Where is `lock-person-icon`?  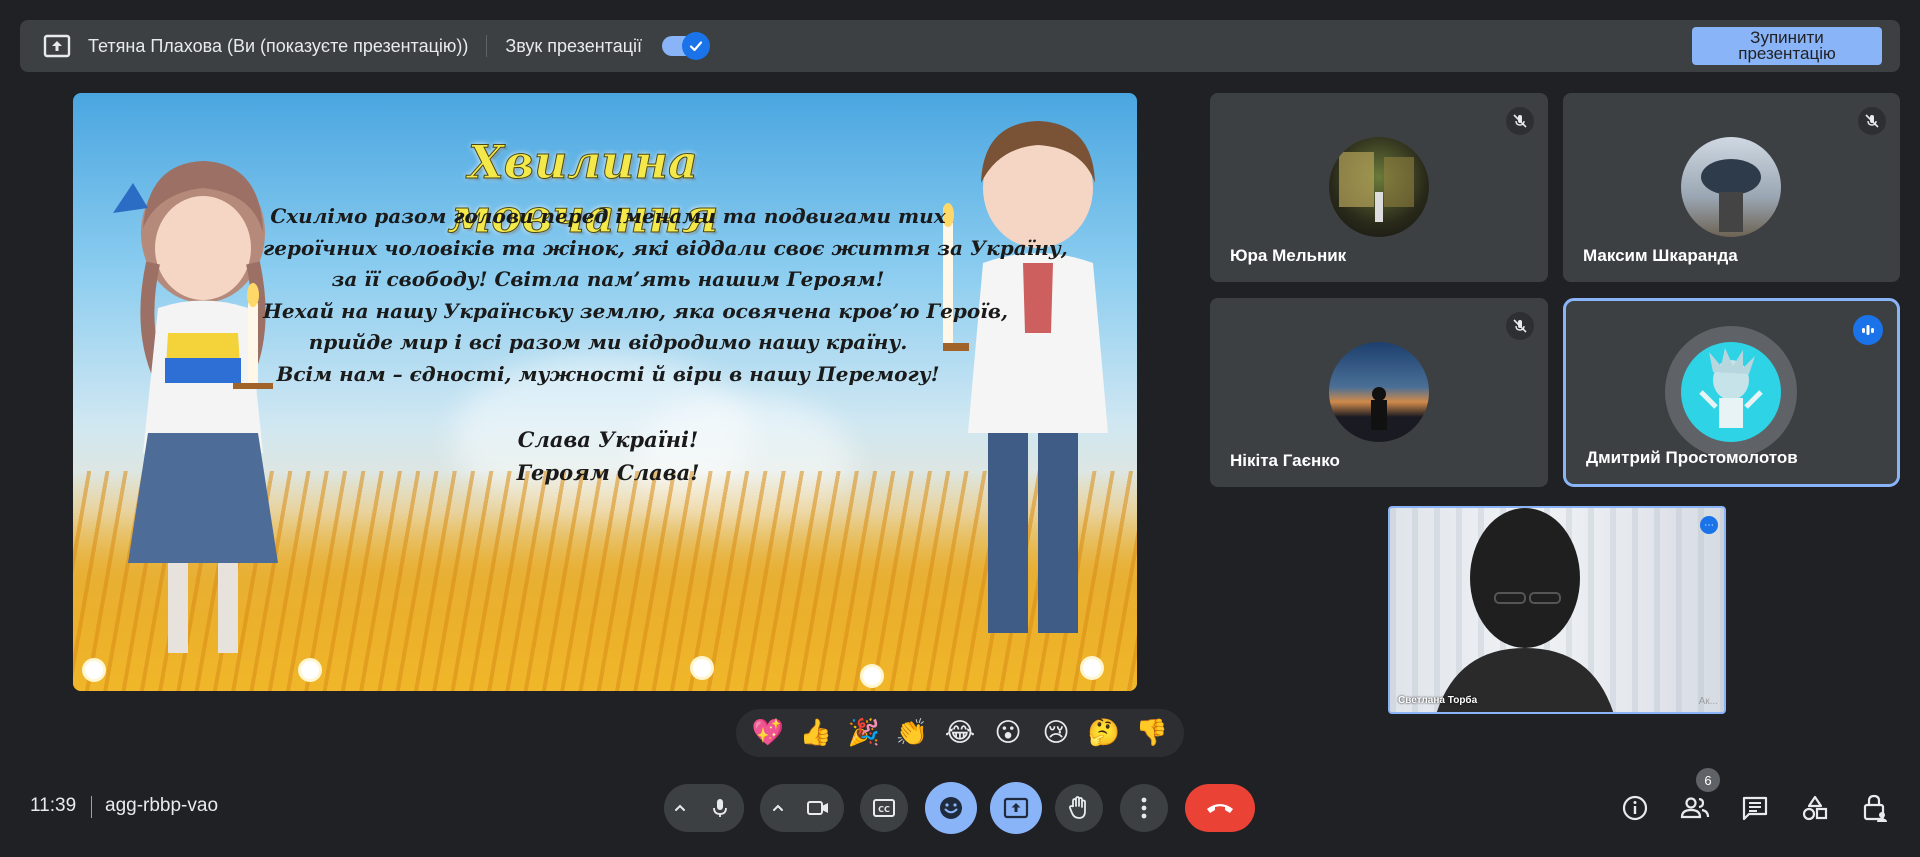
lock-person-icon is located at coordinates (1875, 808).